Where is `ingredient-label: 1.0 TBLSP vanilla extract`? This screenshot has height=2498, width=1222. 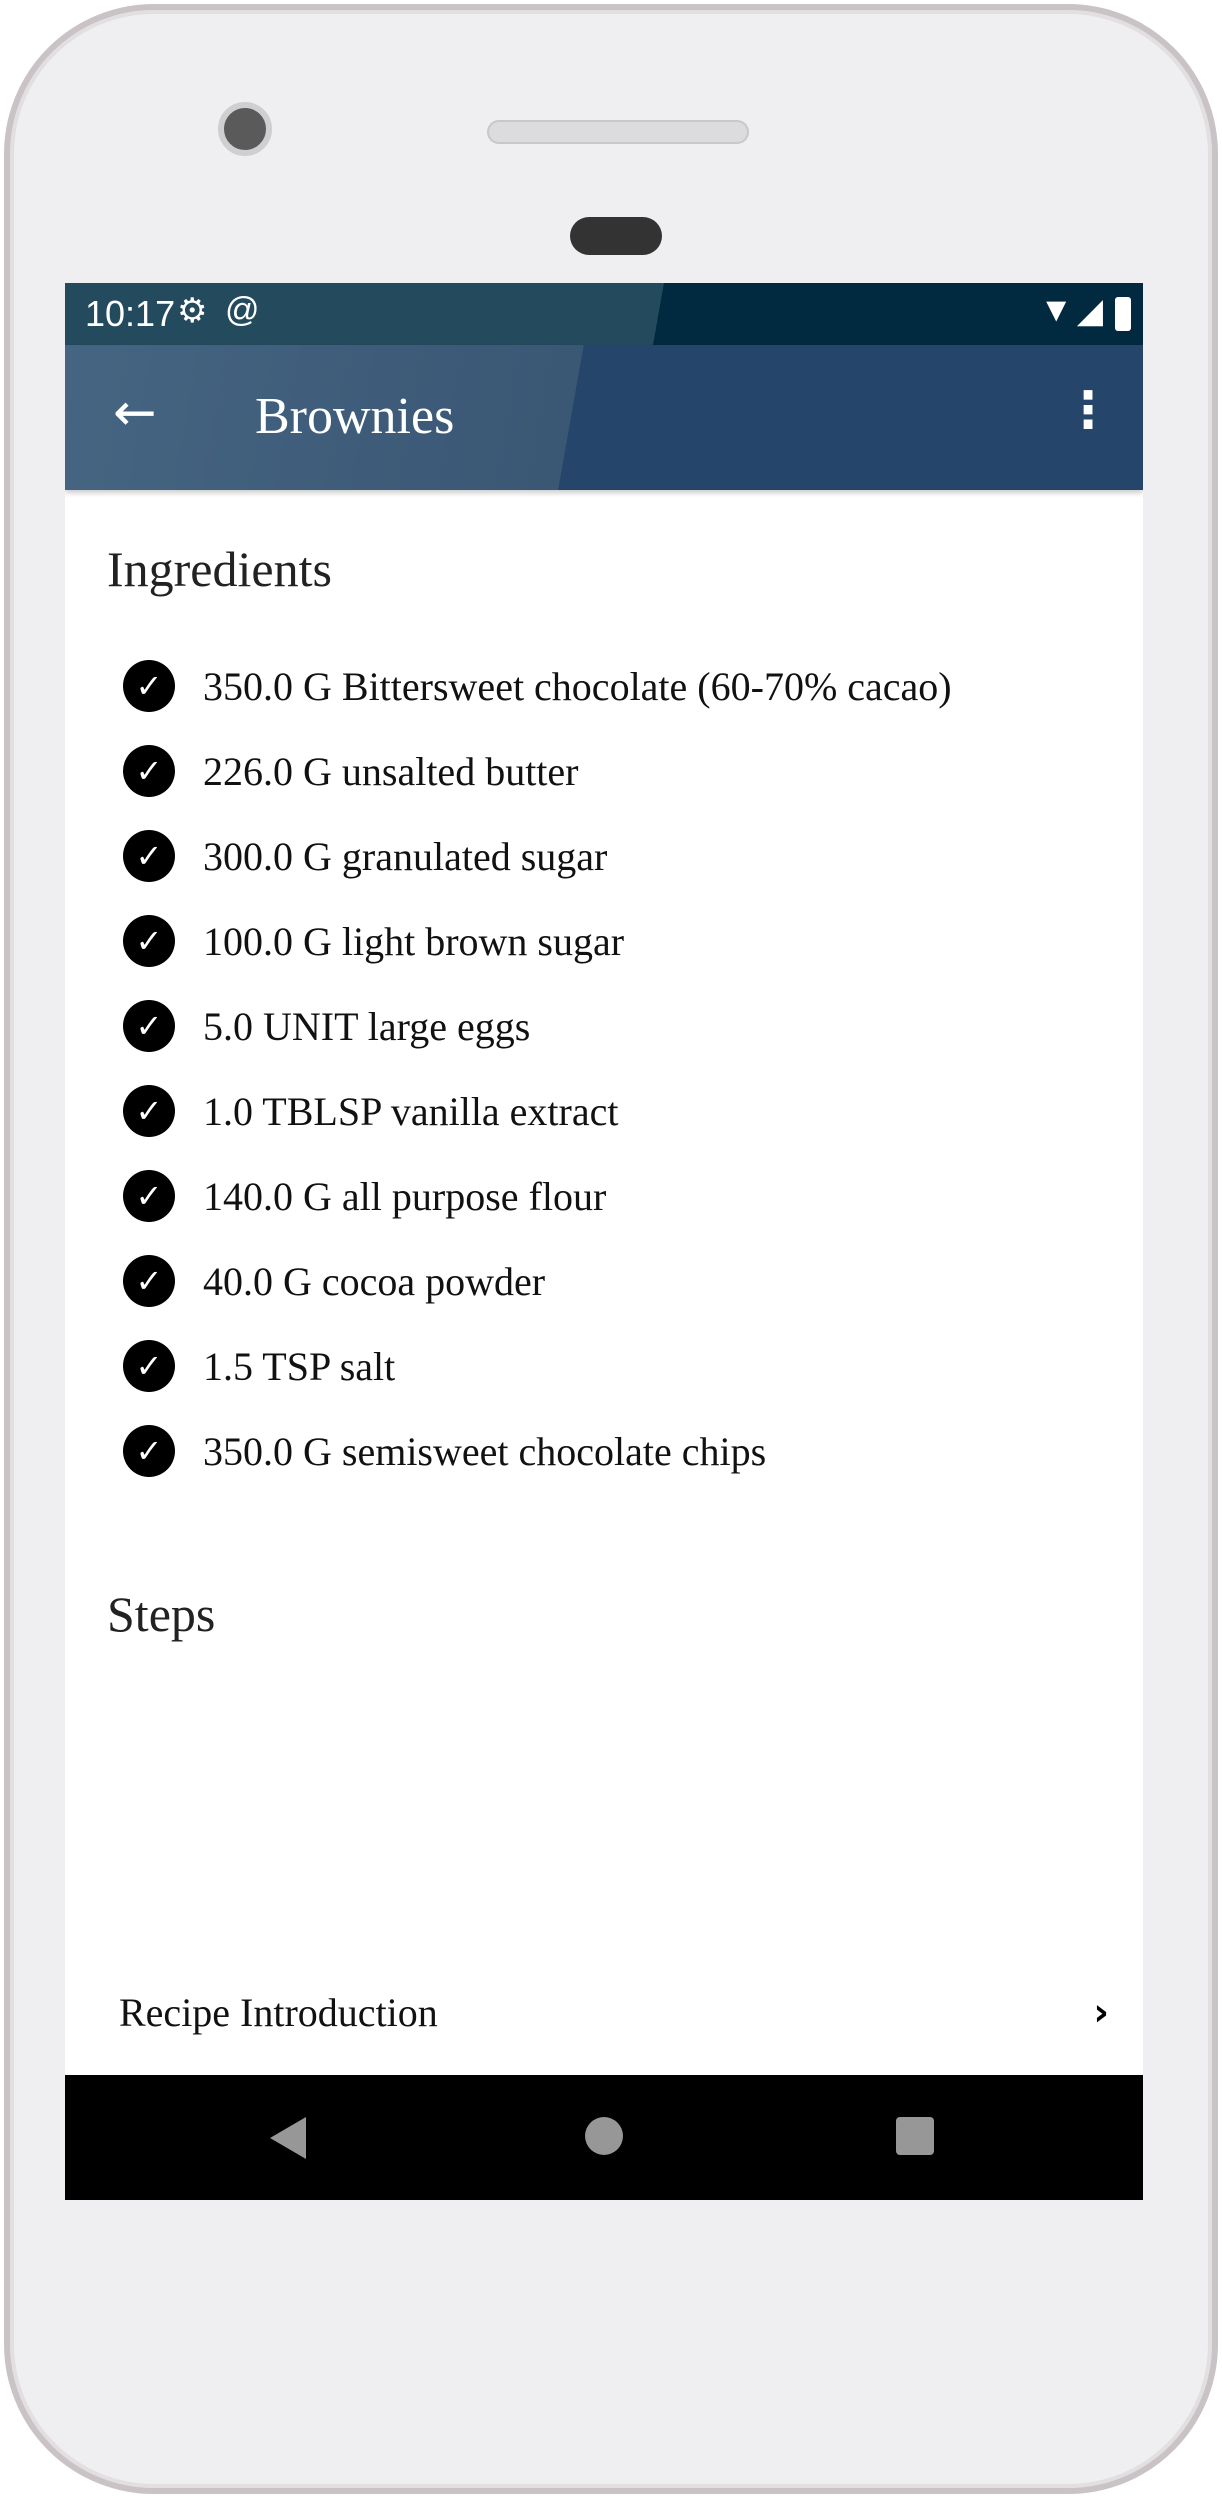
ingredient-label: 1.0 TBLSP vanilla extract is located at coordinates (411, 1111).